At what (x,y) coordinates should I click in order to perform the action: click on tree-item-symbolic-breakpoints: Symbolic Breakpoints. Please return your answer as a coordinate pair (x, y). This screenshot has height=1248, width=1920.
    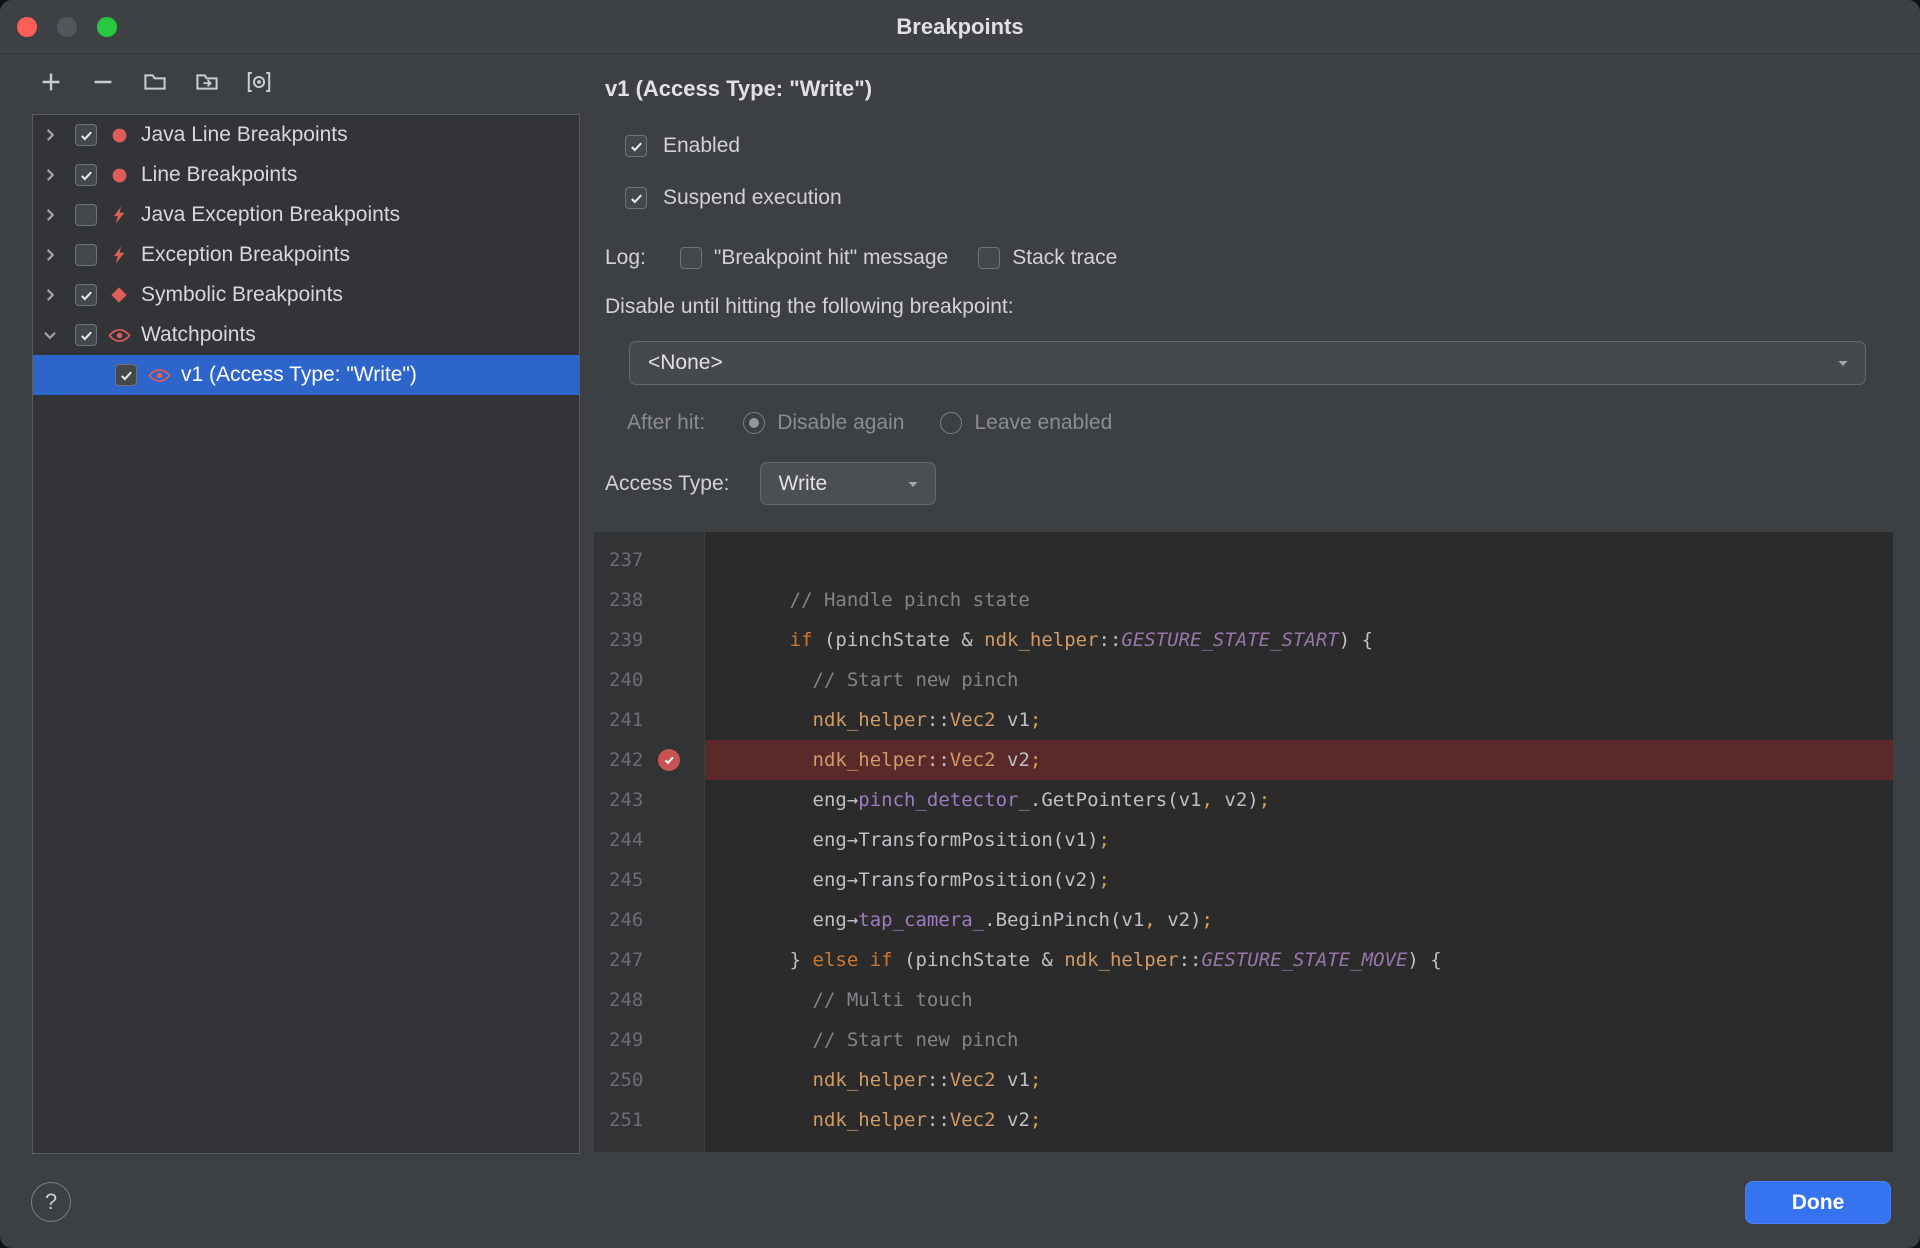
    Looking at the image, I should click on (306, 295).